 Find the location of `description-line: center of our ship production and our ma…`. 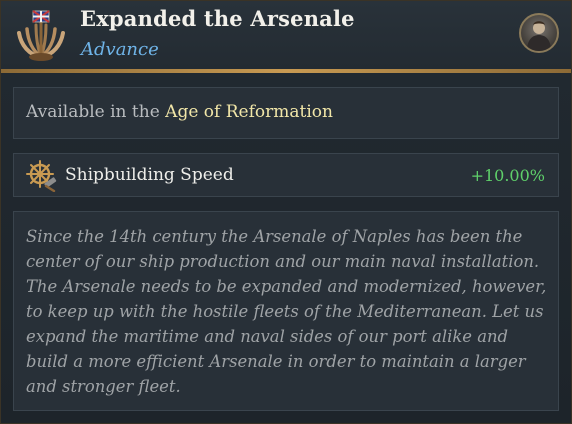

description-line: center of our ship production and our ma… is located at coordinates (283, 261).